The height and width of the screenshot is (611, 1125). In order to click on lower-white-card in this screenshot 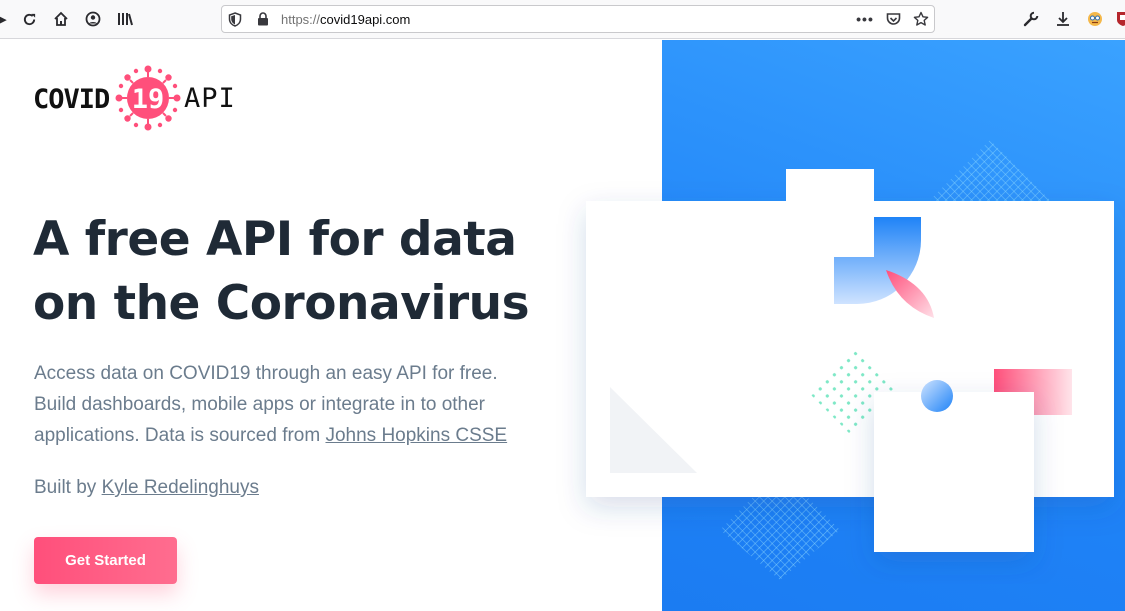, I will do `click(954, 472)`.